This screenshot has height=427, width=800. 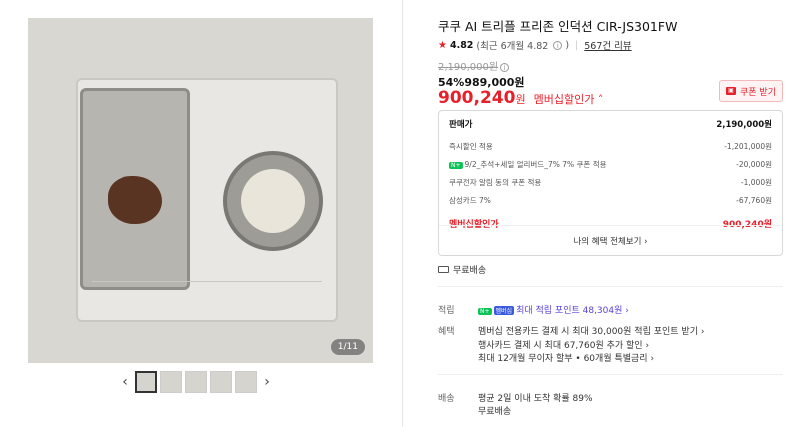 What do you see at coordinates (125, 382) in the screenshot?
I see `prev-image-arrow-icon: ‹` at bounding box center [125, 382].